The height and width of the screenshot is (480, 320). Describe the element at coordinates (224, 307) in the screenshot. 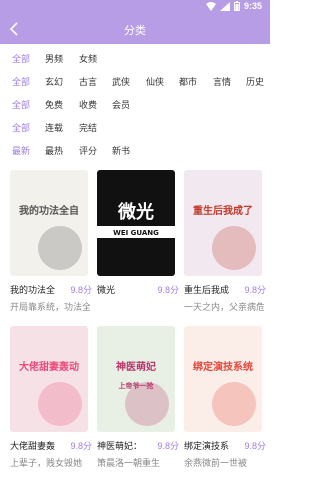

I see `book-description: 一天之内，父亲病危` at that location.